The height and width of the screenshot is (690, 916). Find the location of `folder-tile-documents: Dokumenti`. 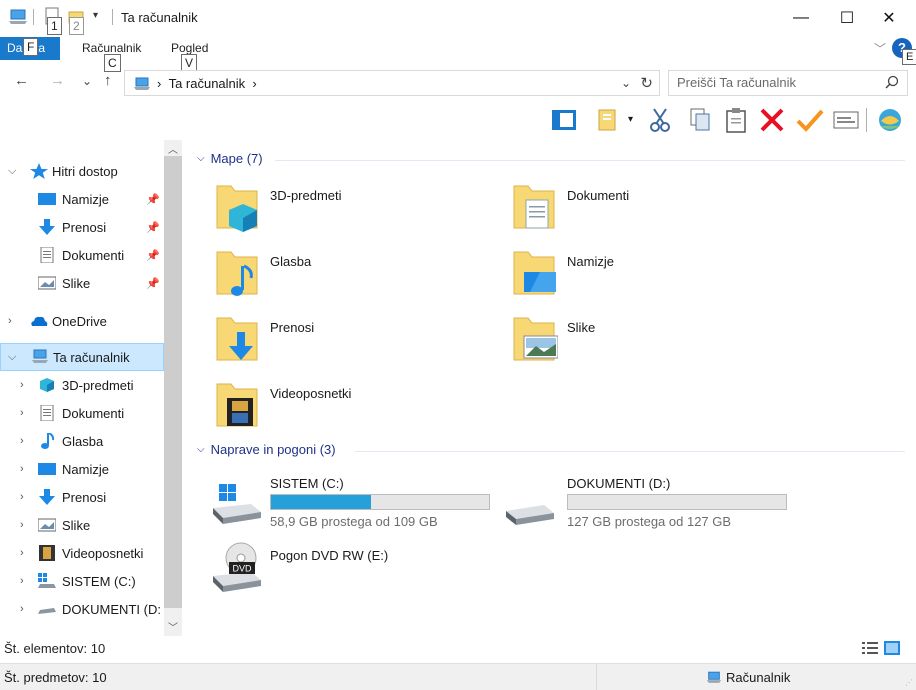

folder-tile-documents: Dokumenti is located at coordinates (627, 212).